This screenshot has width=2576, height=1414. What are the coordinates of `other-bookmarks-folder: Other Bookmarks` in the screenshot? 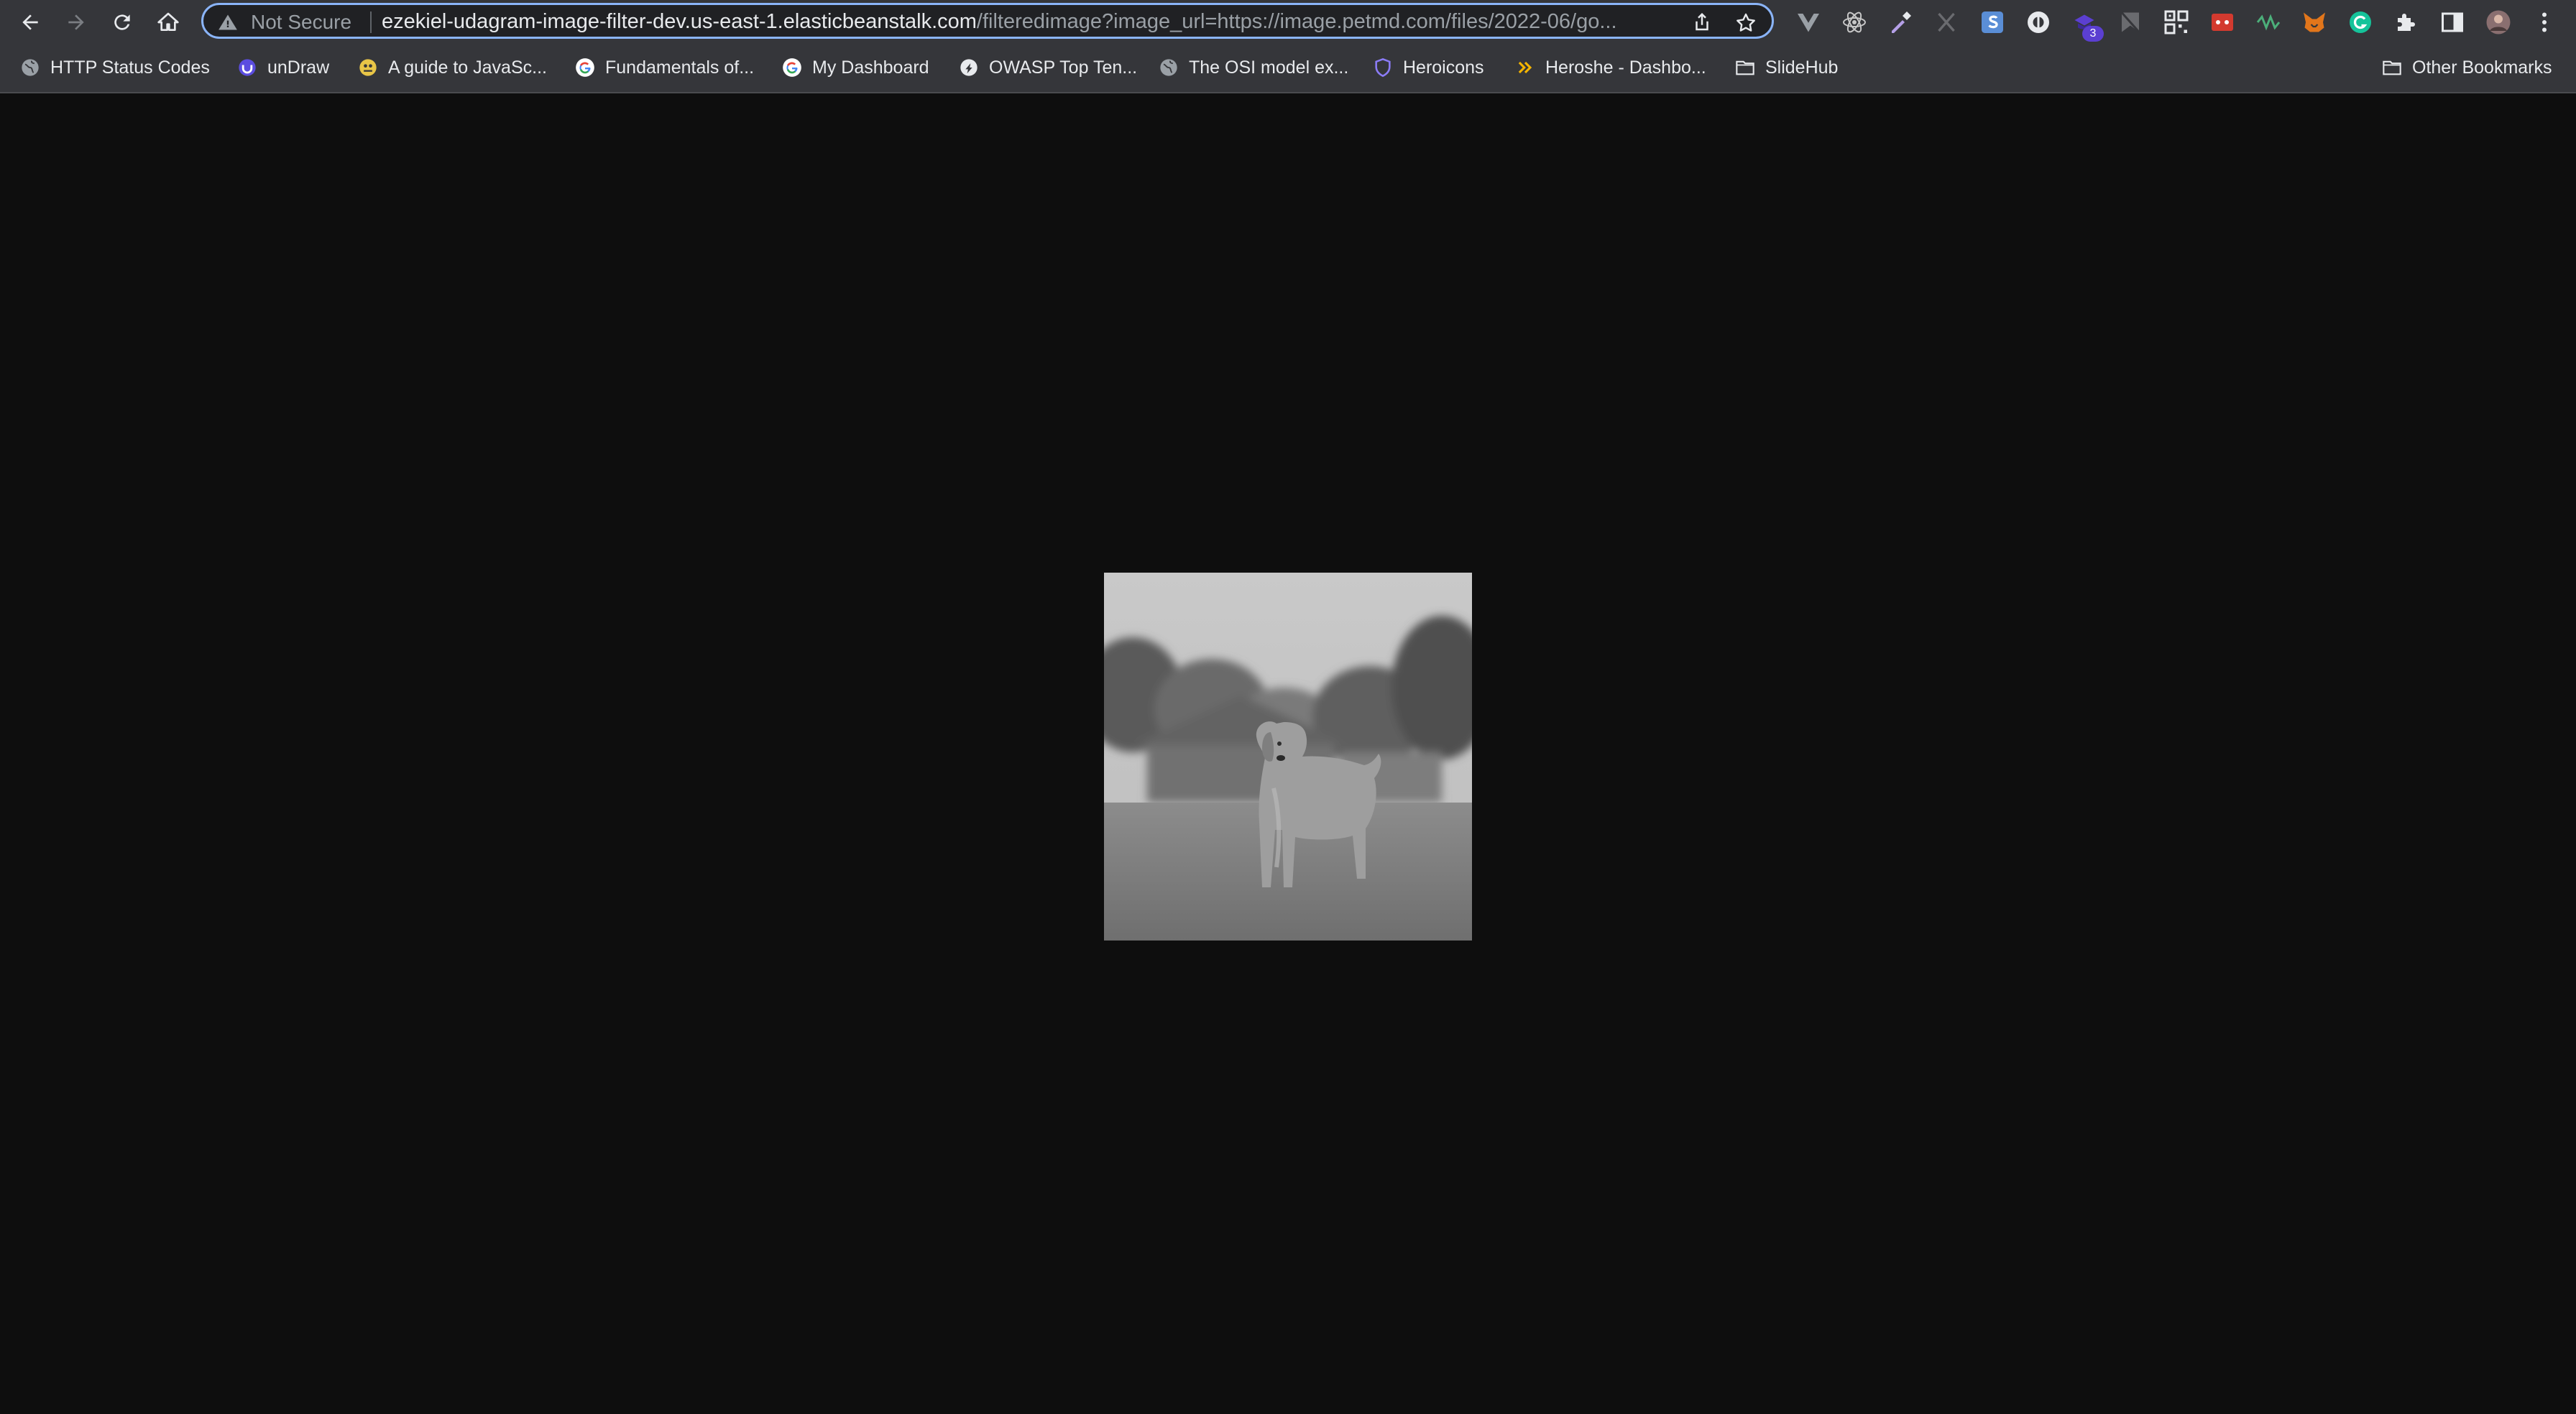 It's located at (2467, 67).